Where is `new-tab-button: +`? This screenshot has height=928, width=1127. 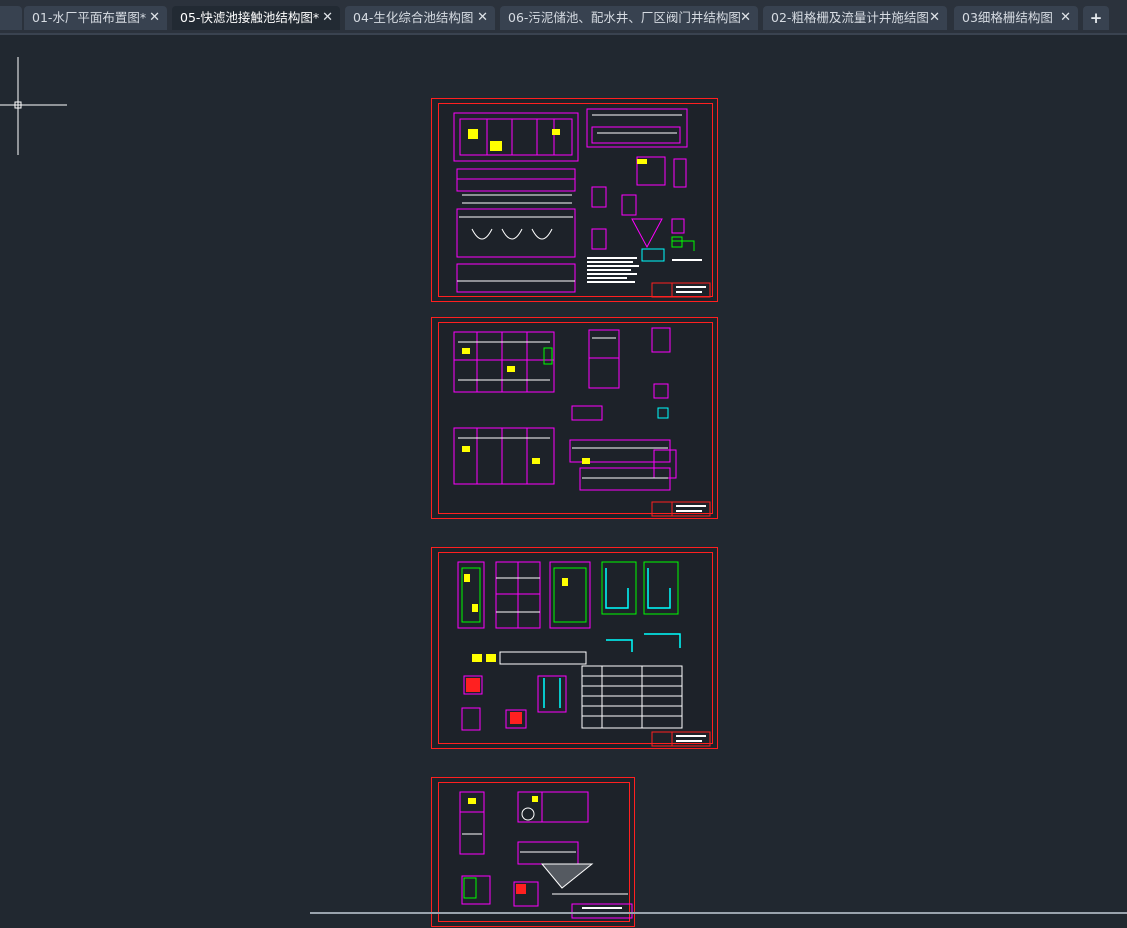 new-tab-button: + is located at coordinates (1096, 18).